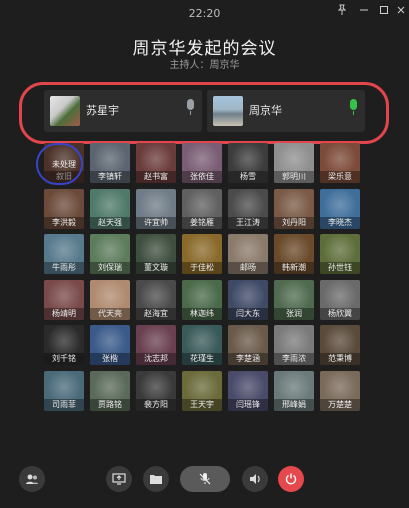 The image size is (409, 508). Describe the element at coordinates (64, 345) in the screenshot. I see `participant-tile: 刘千铭` at that location.